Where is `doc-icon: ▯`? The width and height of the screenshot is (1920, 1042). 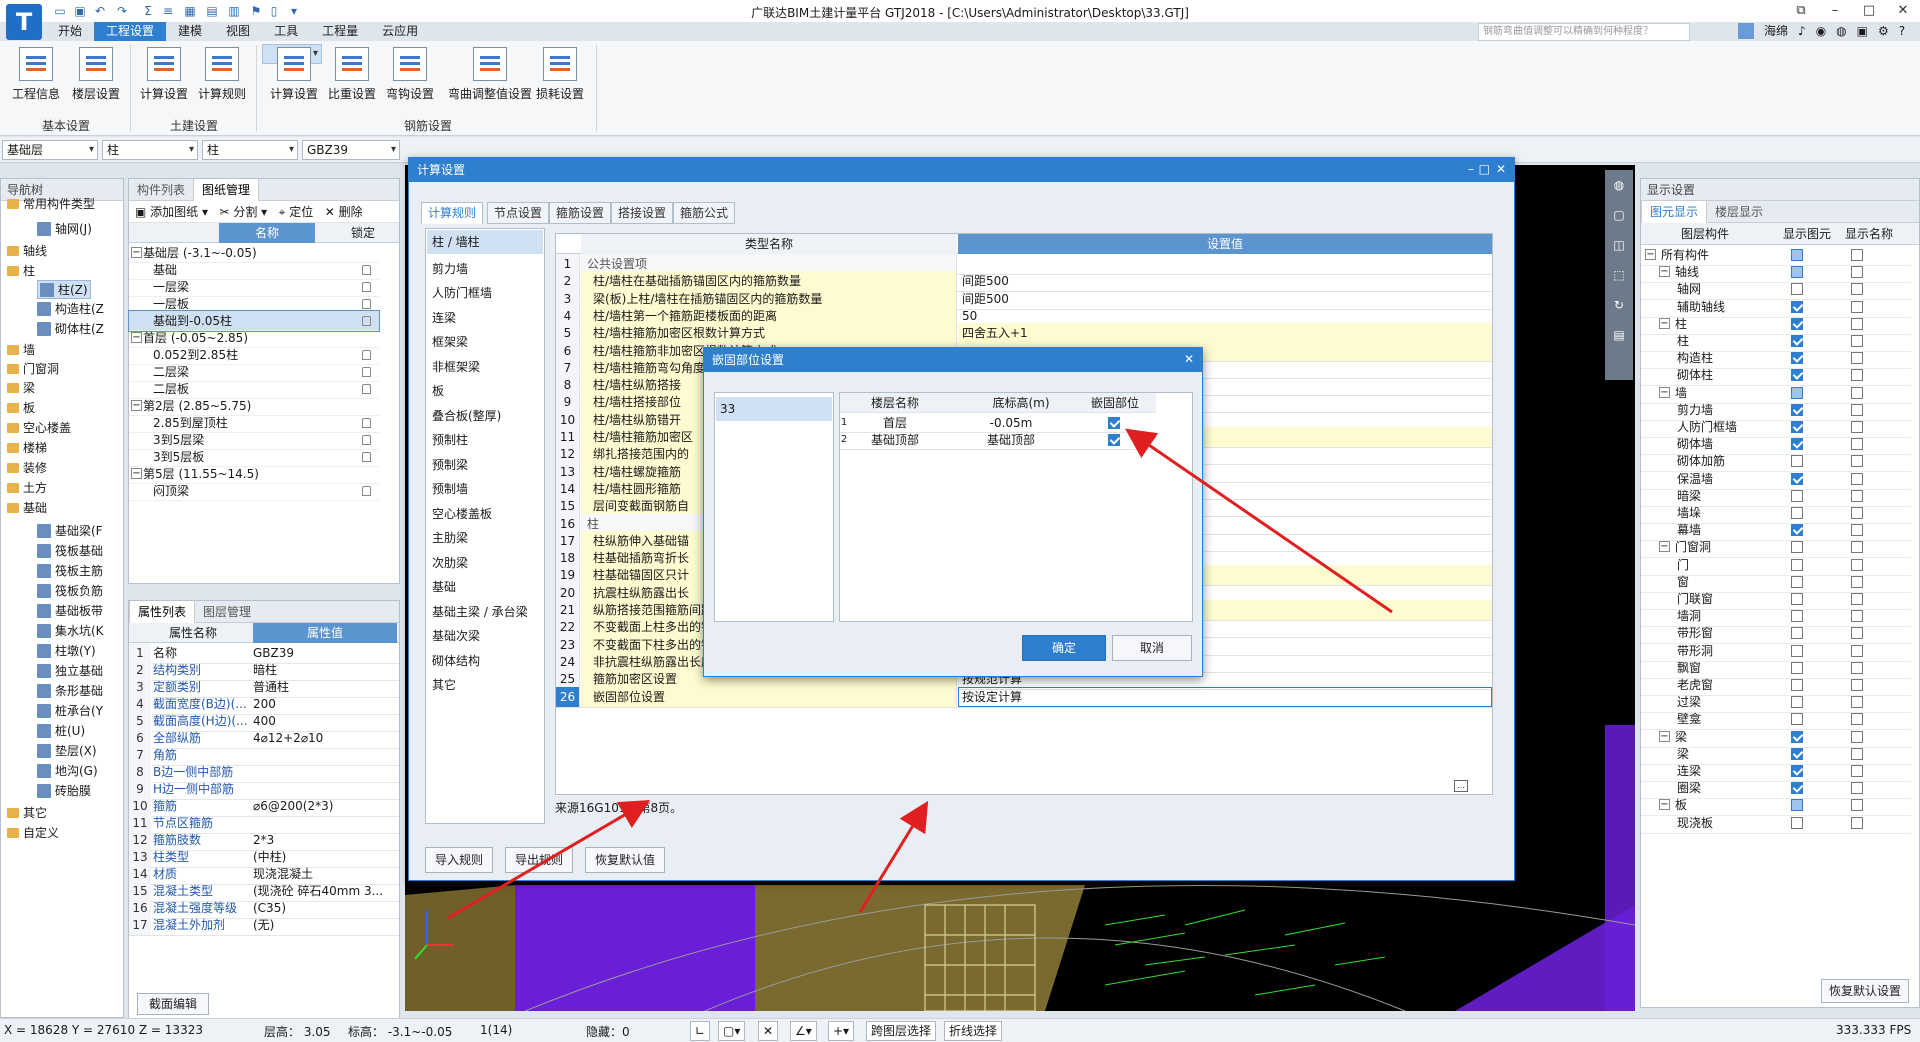
doc-icon: ▯ is located at coordinates (274, 11).